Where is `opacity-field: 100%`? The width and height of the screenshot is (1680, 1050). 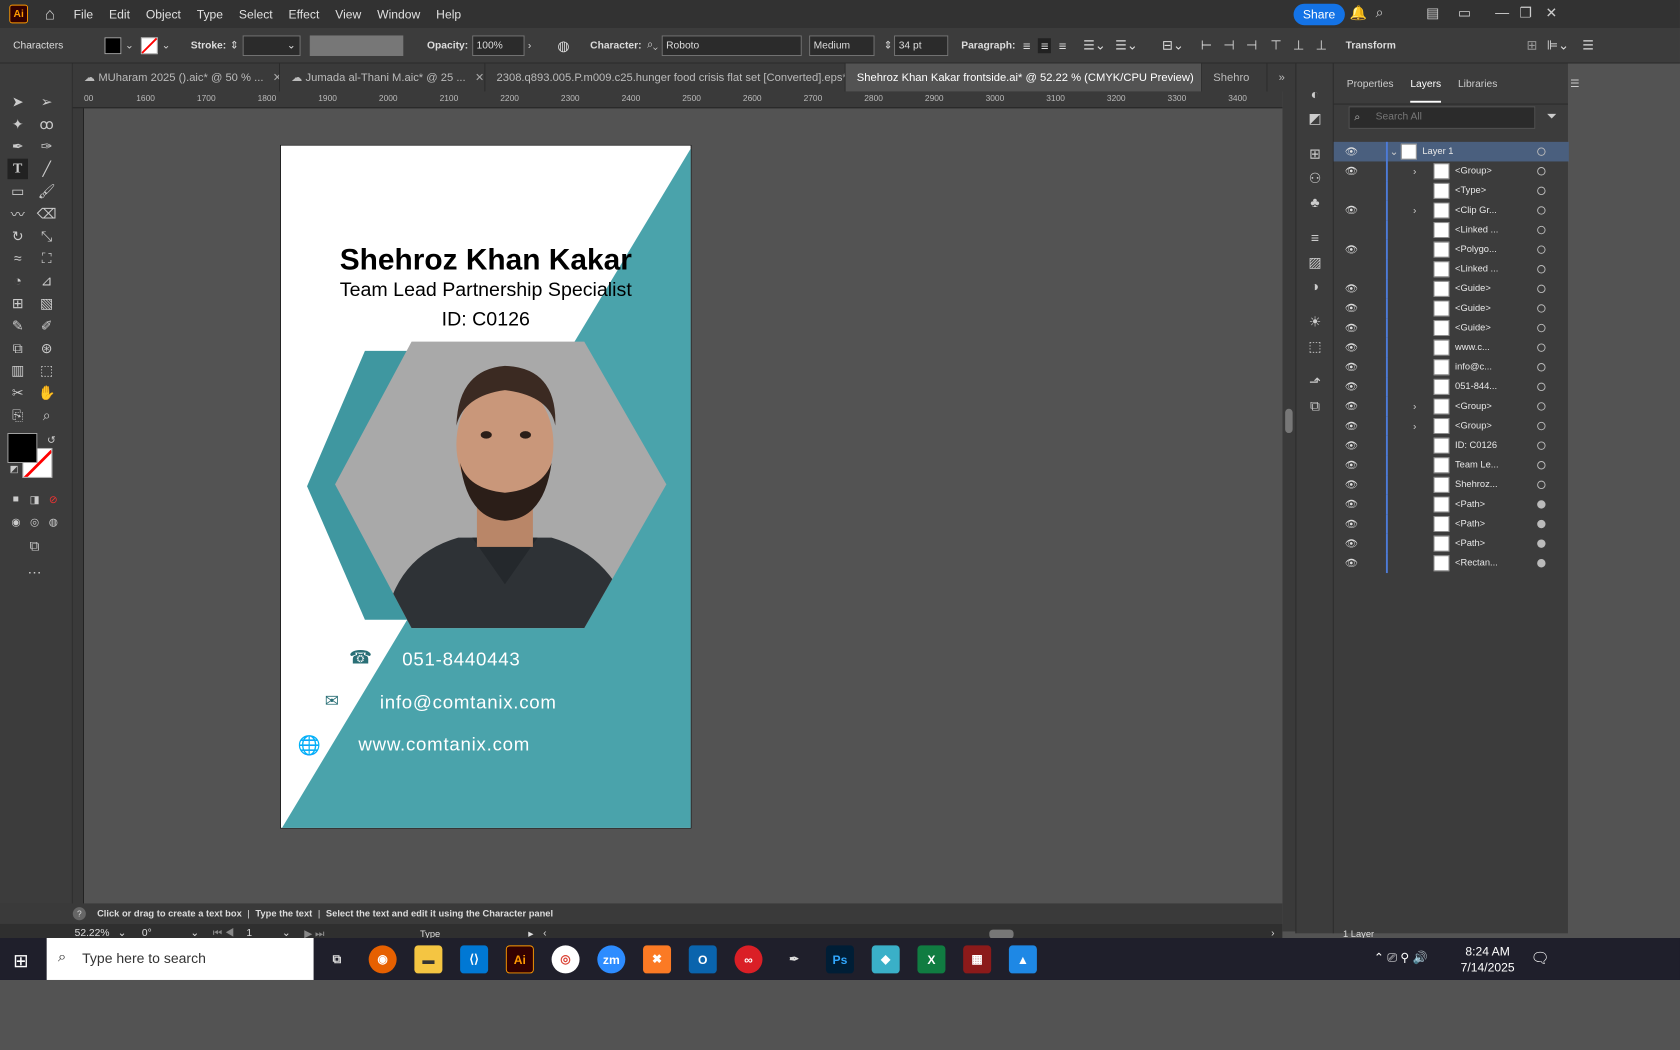 opacity-field: 100% is located at coordinates (498, 45).